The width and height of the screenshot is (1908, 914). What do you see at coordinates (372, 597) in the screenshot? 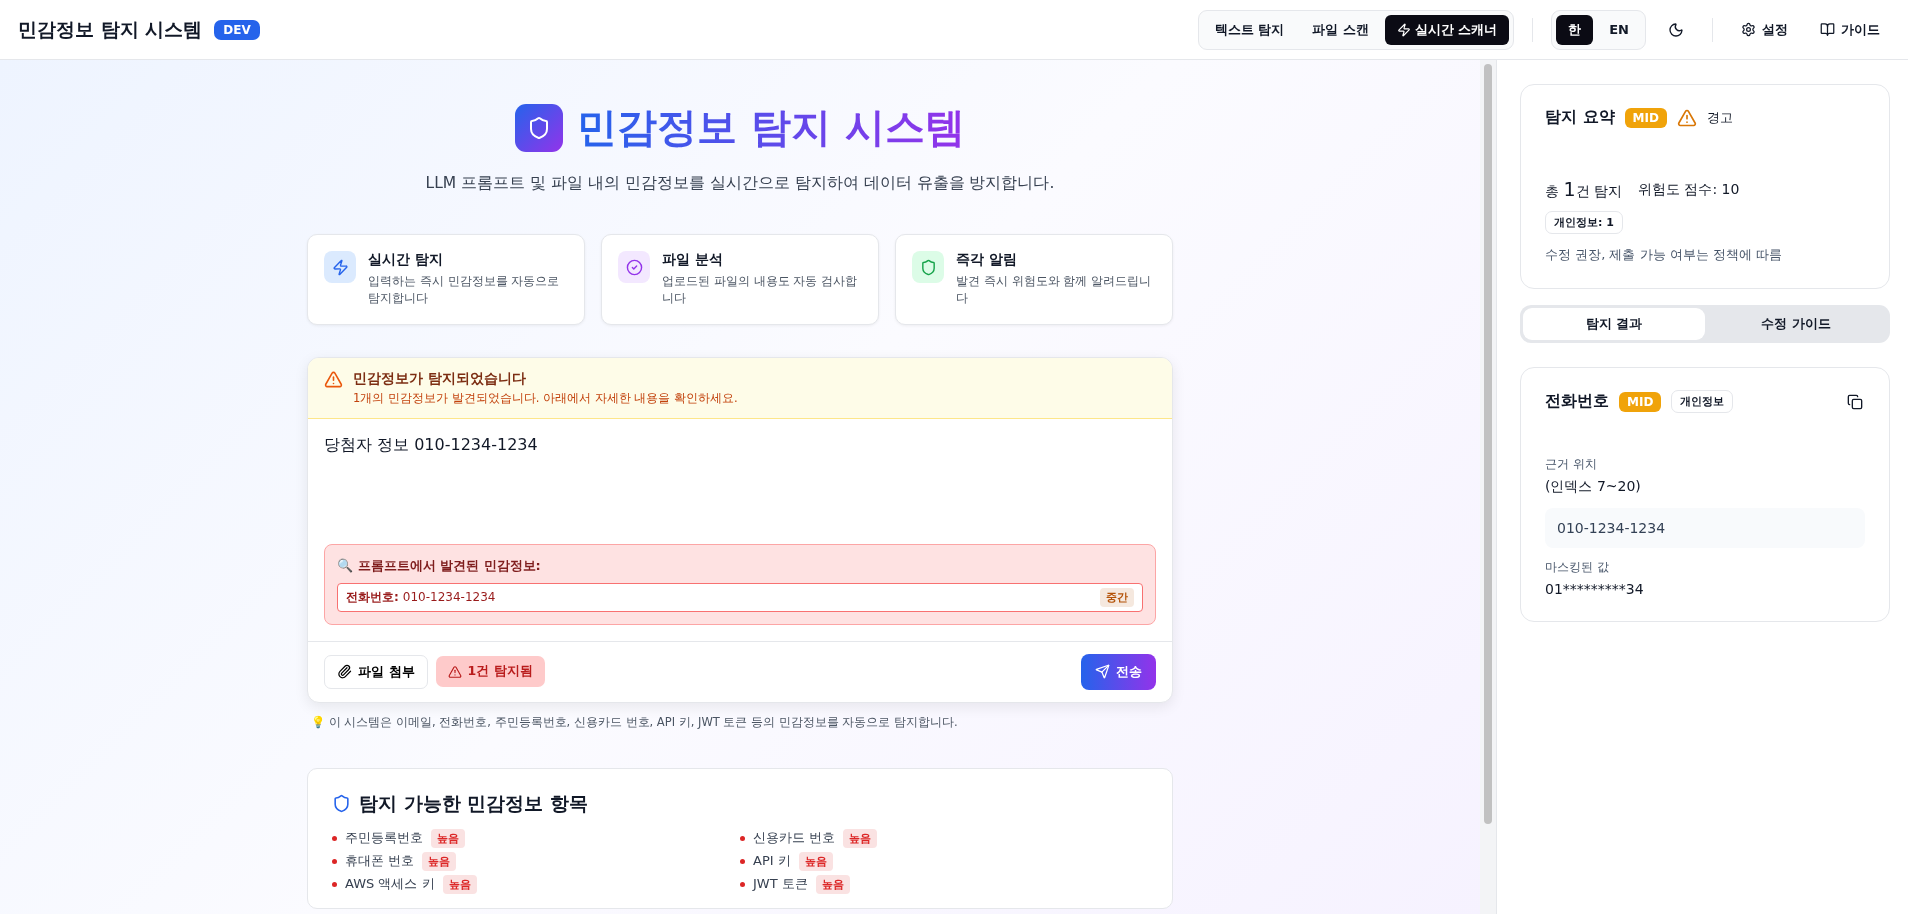
I see `finding-label: 전화번호:` at bounding box center [372, 597].